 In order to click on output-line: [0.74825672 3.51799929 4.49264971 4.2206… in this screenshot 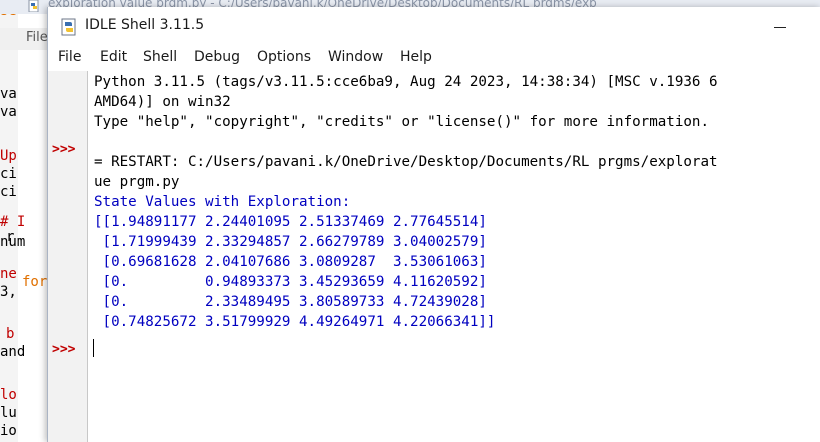, I will do `click(295, 322)`.